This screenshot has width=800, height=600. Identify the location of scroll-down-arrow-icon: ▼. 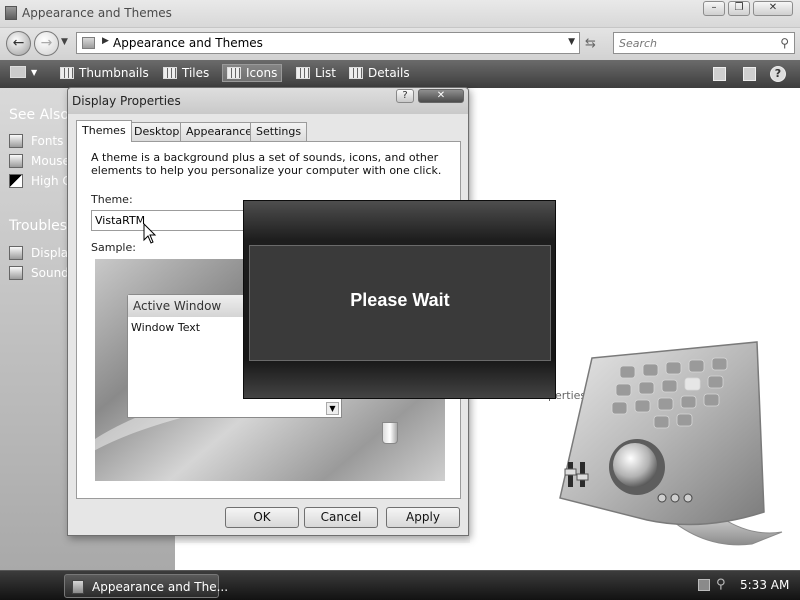
(332, 408).